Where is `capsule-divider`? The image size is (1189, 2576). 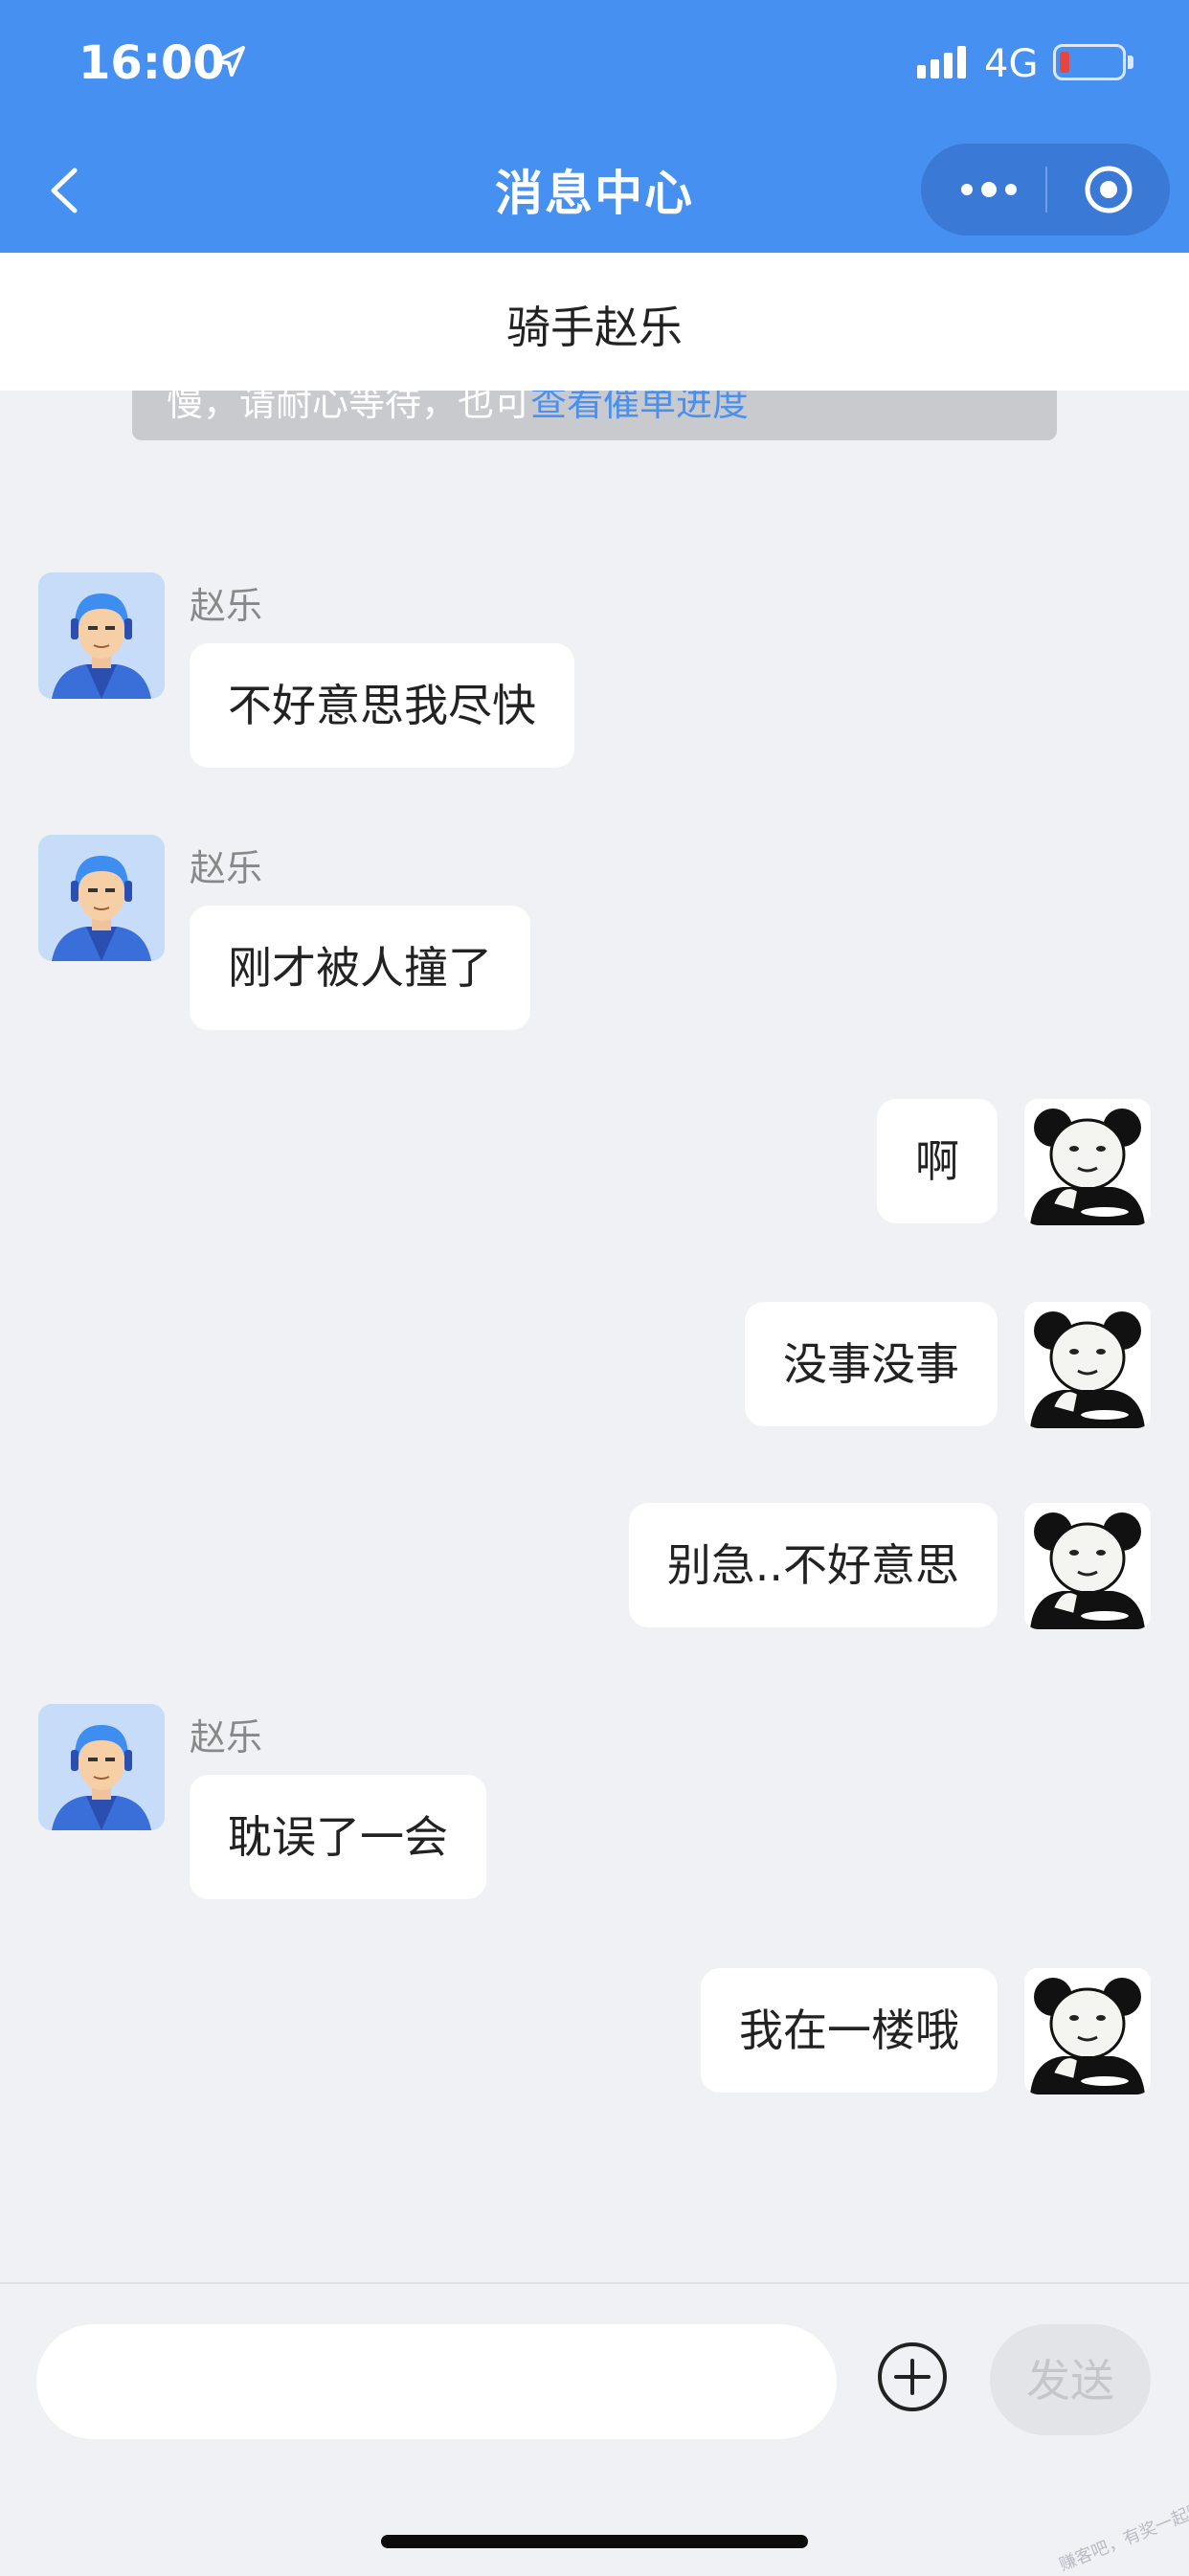
capsule-divider is located at coordinates (1046, 190).